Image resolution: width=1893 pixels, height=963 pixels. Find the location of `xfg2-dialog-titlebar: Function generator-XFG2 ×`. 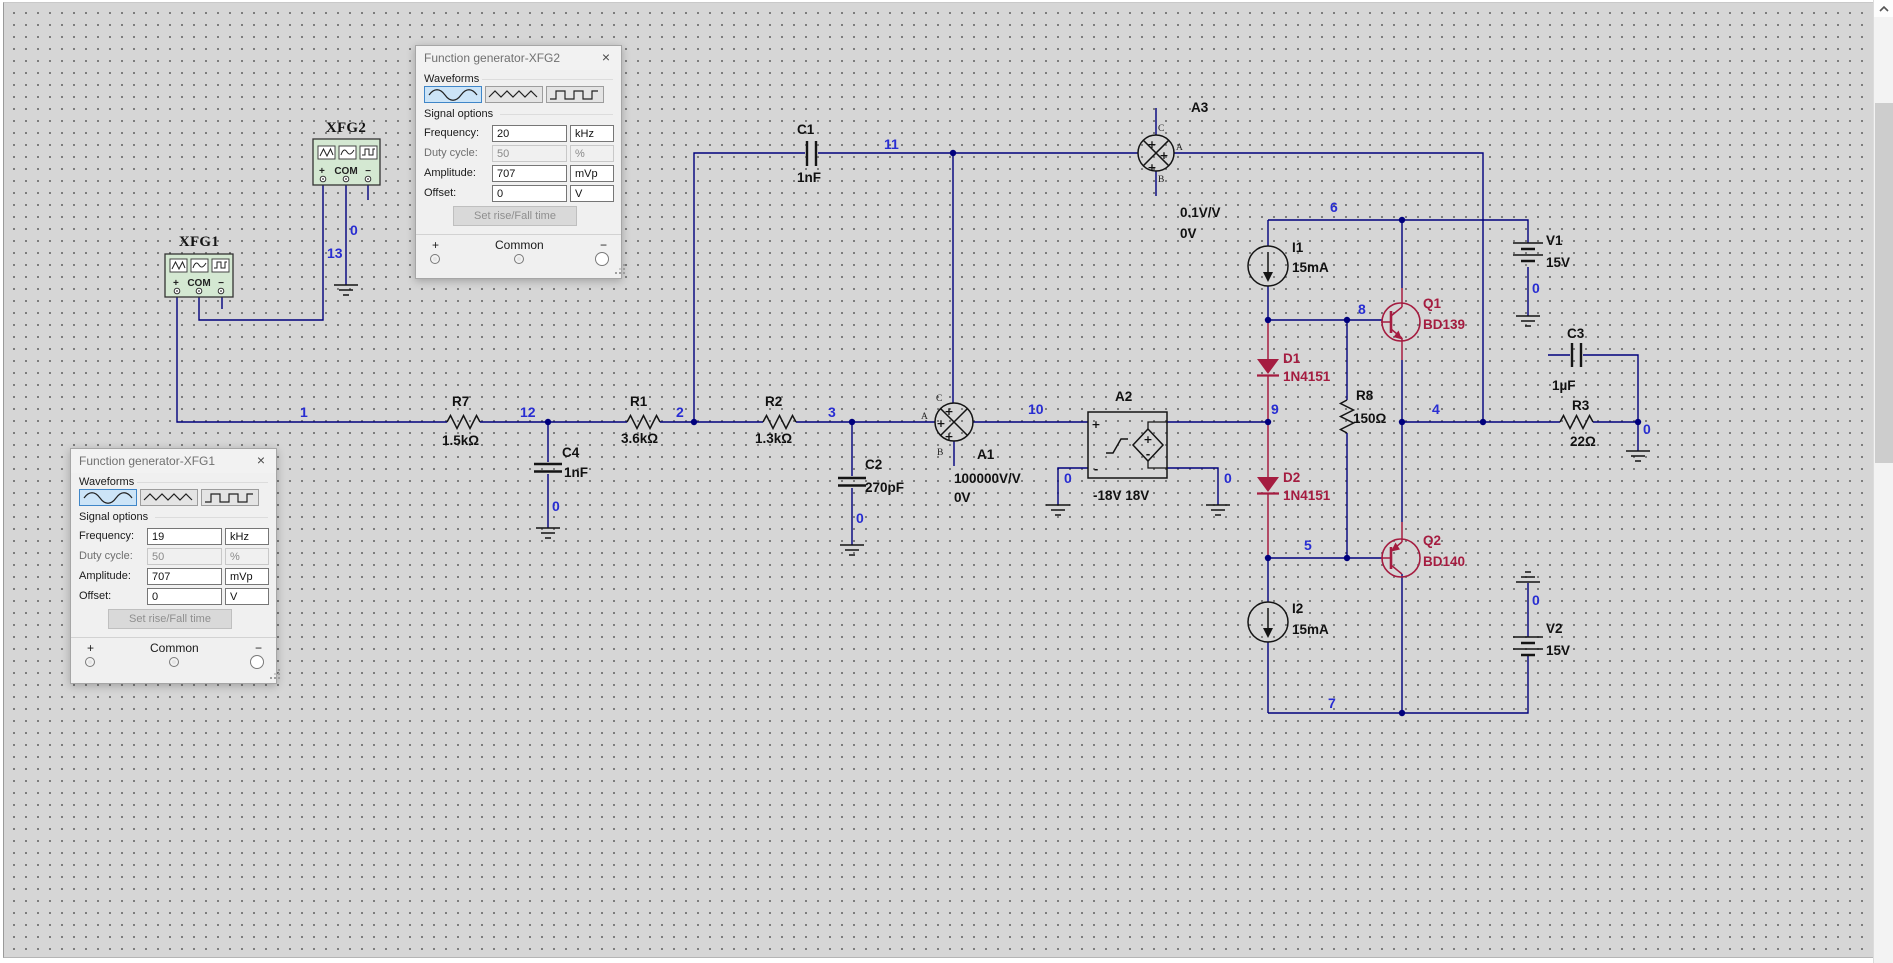

xfg2-dialog-titlebar: Function generator-XFG2 × is located at coordinates (518, 58).